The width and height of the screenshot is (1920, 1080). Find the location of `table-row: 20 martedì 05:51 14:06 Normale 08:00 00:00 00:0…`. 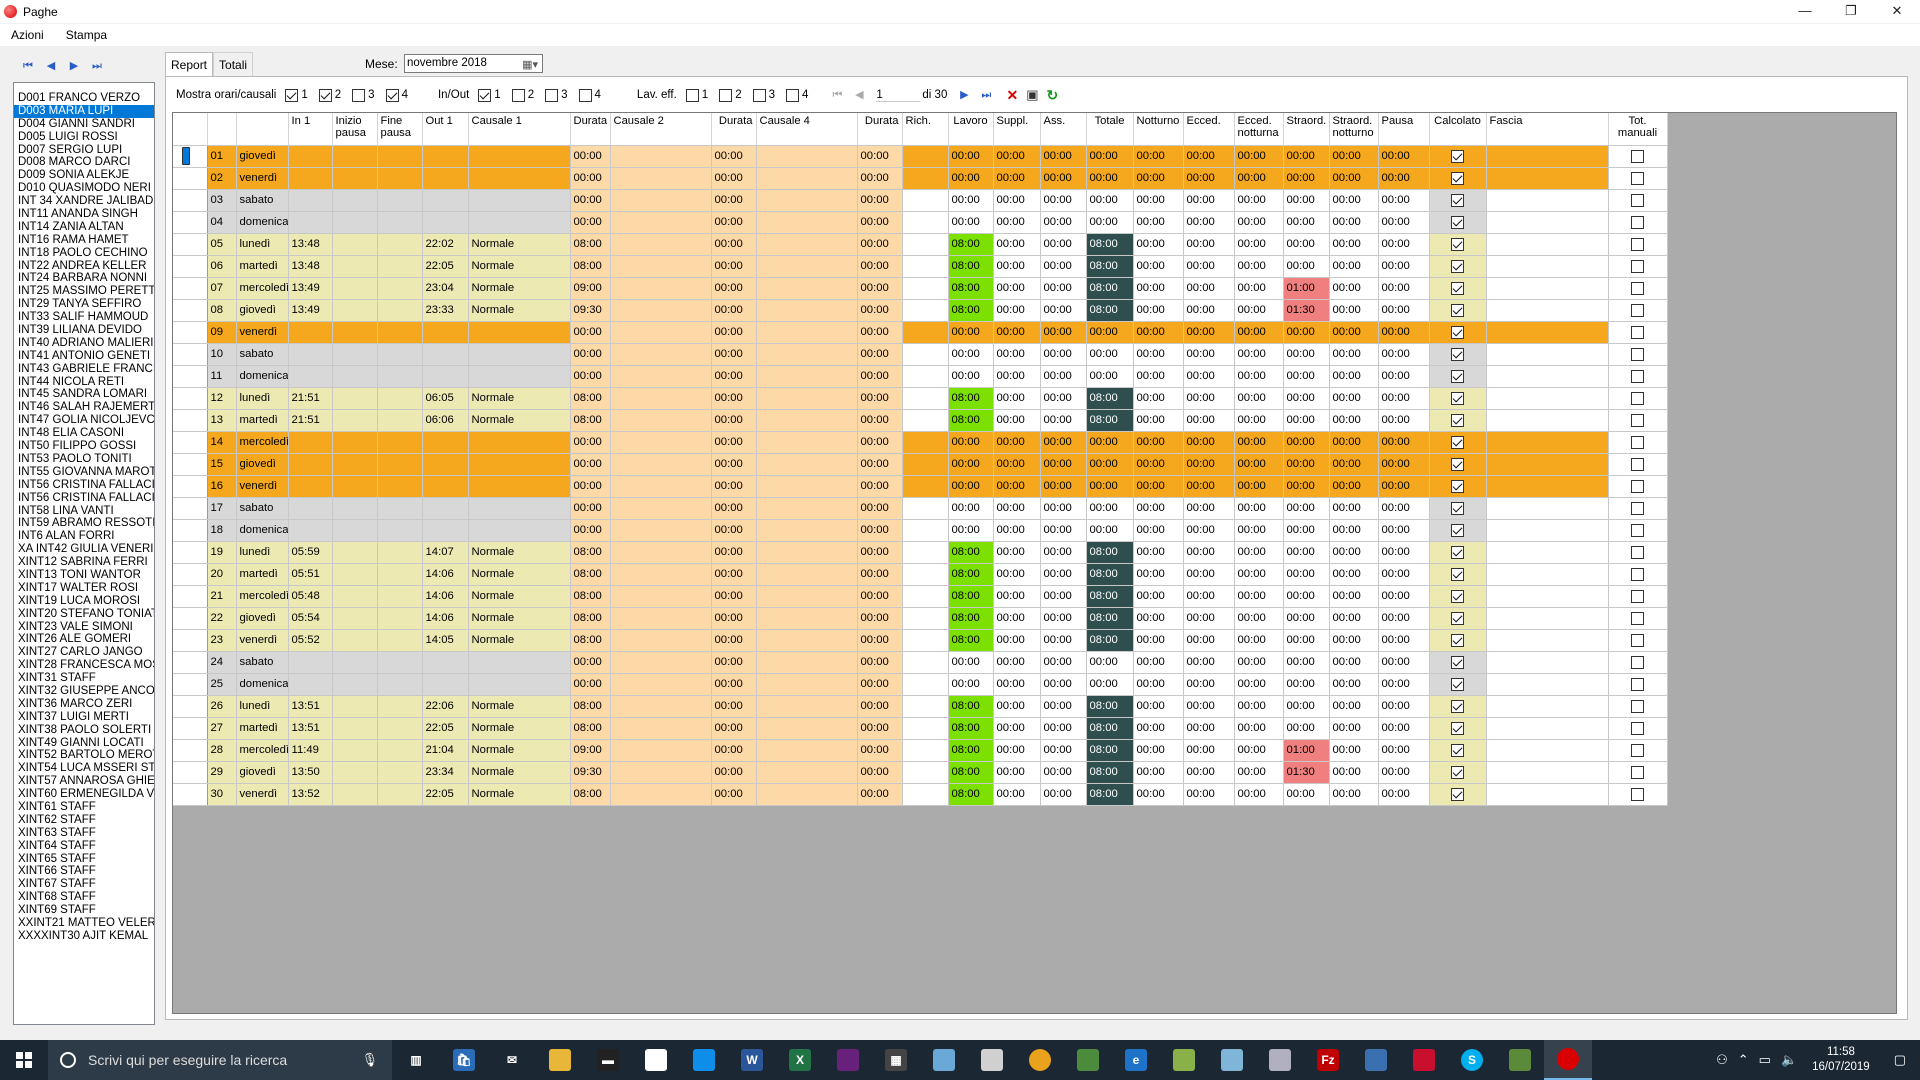

table-row: 20 martedì 05:51 14:06 Normale 08:00 00:00 00:0… is located at coordinates (920, 574).